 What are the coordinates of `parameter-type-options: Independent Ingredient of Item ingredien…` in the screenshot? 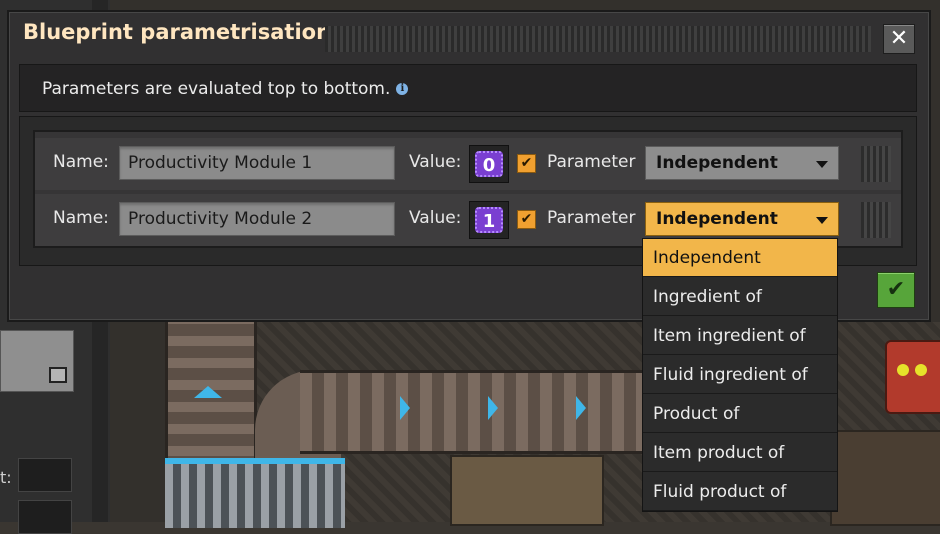 It's located at (740, 375).